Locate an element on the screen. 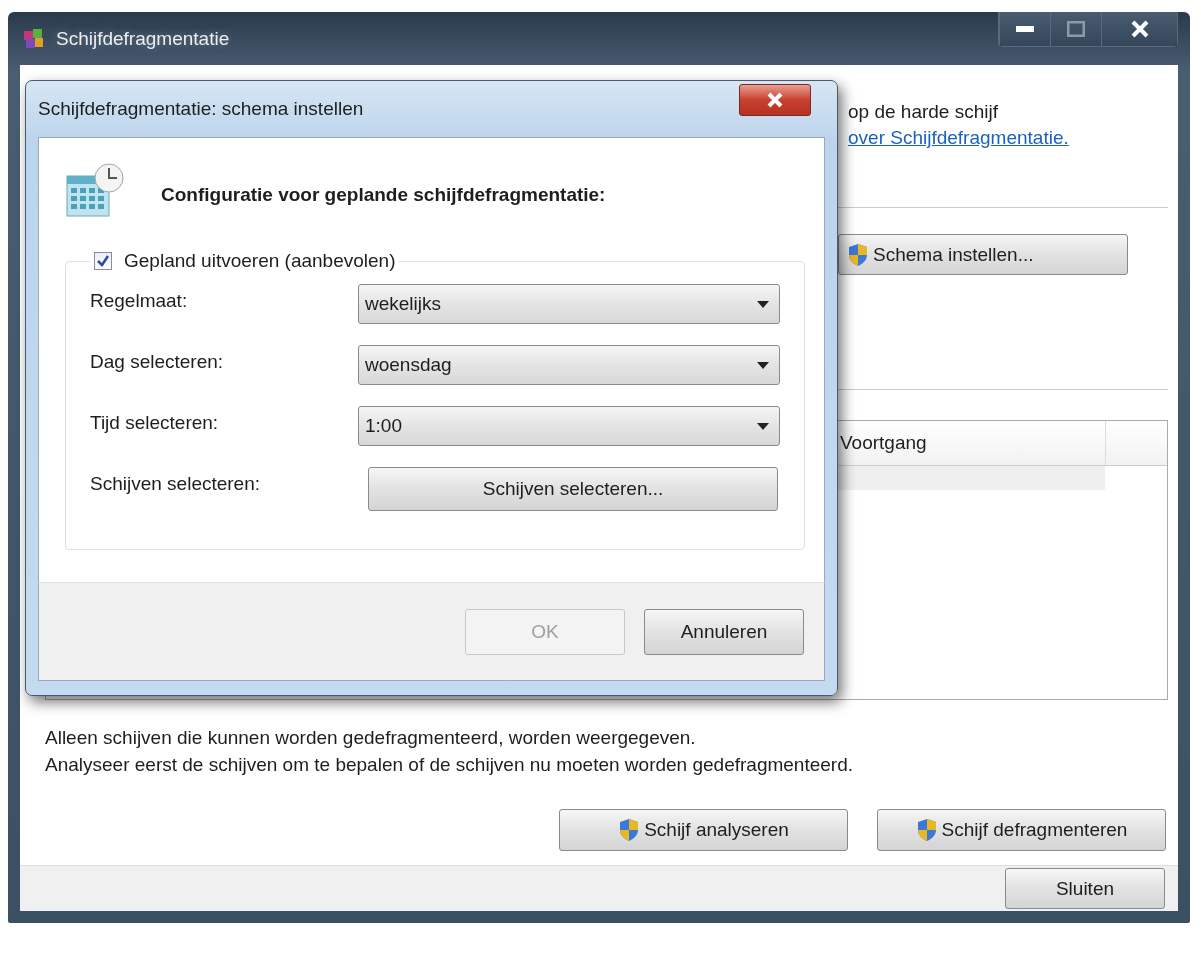  description-text: op de harde schijf is located at coordinates (923, 112).